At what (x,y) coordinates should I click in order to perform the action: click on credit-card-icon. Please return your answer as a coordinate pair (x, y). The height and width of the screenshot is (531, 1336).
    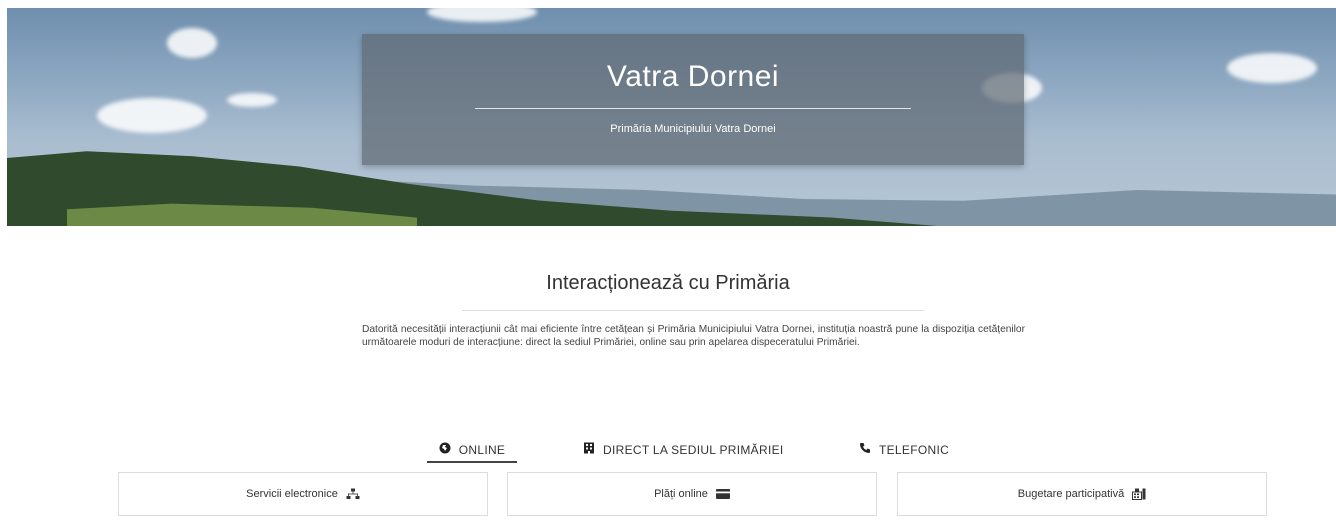
    Looking at the image, I should click on (722, 494).